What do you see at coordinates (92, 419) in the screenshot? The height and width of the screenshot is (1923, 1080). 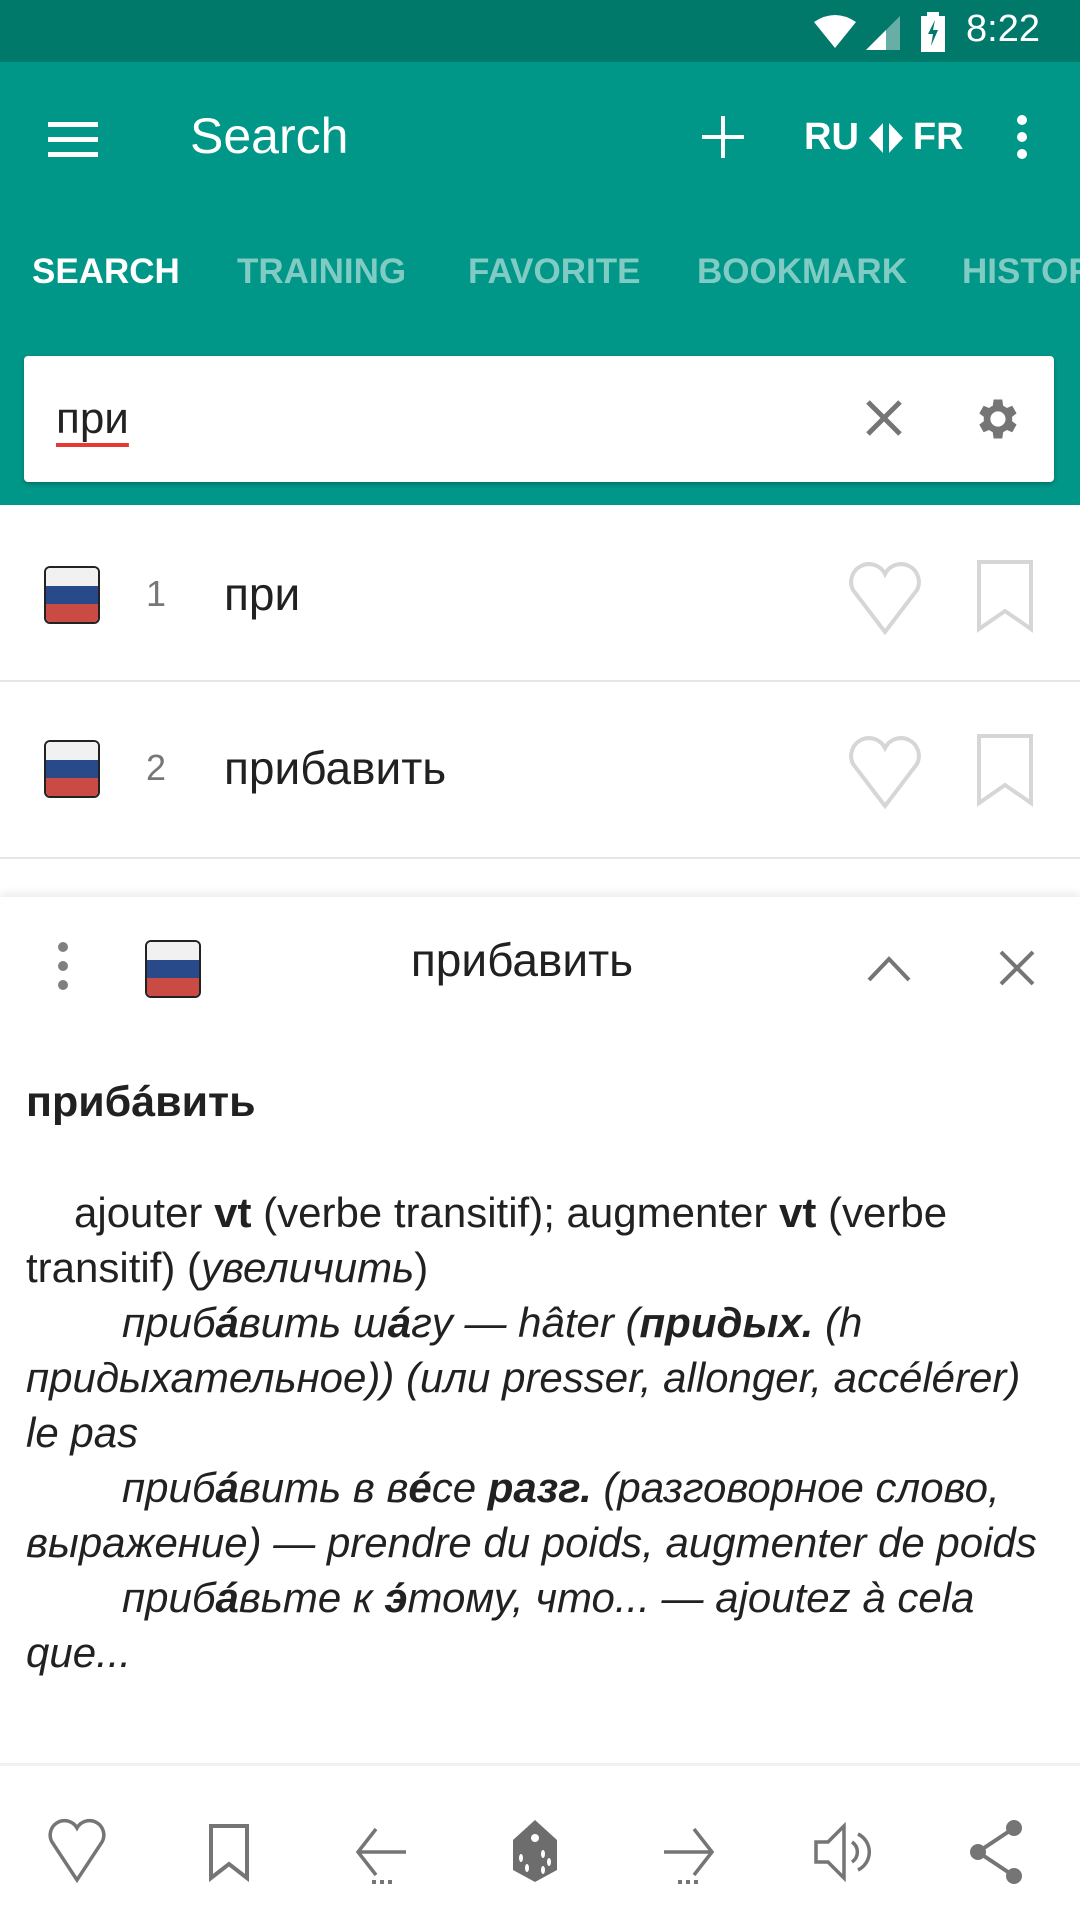 I see `search-input: при` at bounding box center [92, 419].